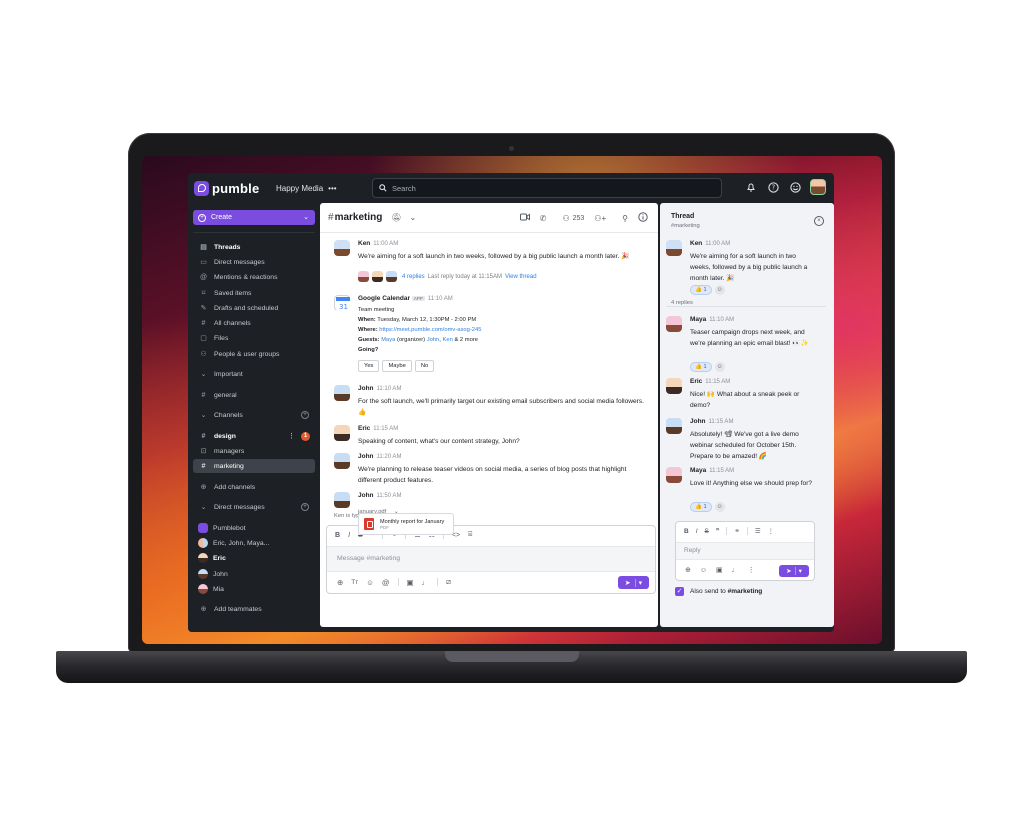 The width and height of the screenshot is (1024, 823). Describe the element at coordinates (254, 574) in the screenshot. I see `dm-john: John` at that location.